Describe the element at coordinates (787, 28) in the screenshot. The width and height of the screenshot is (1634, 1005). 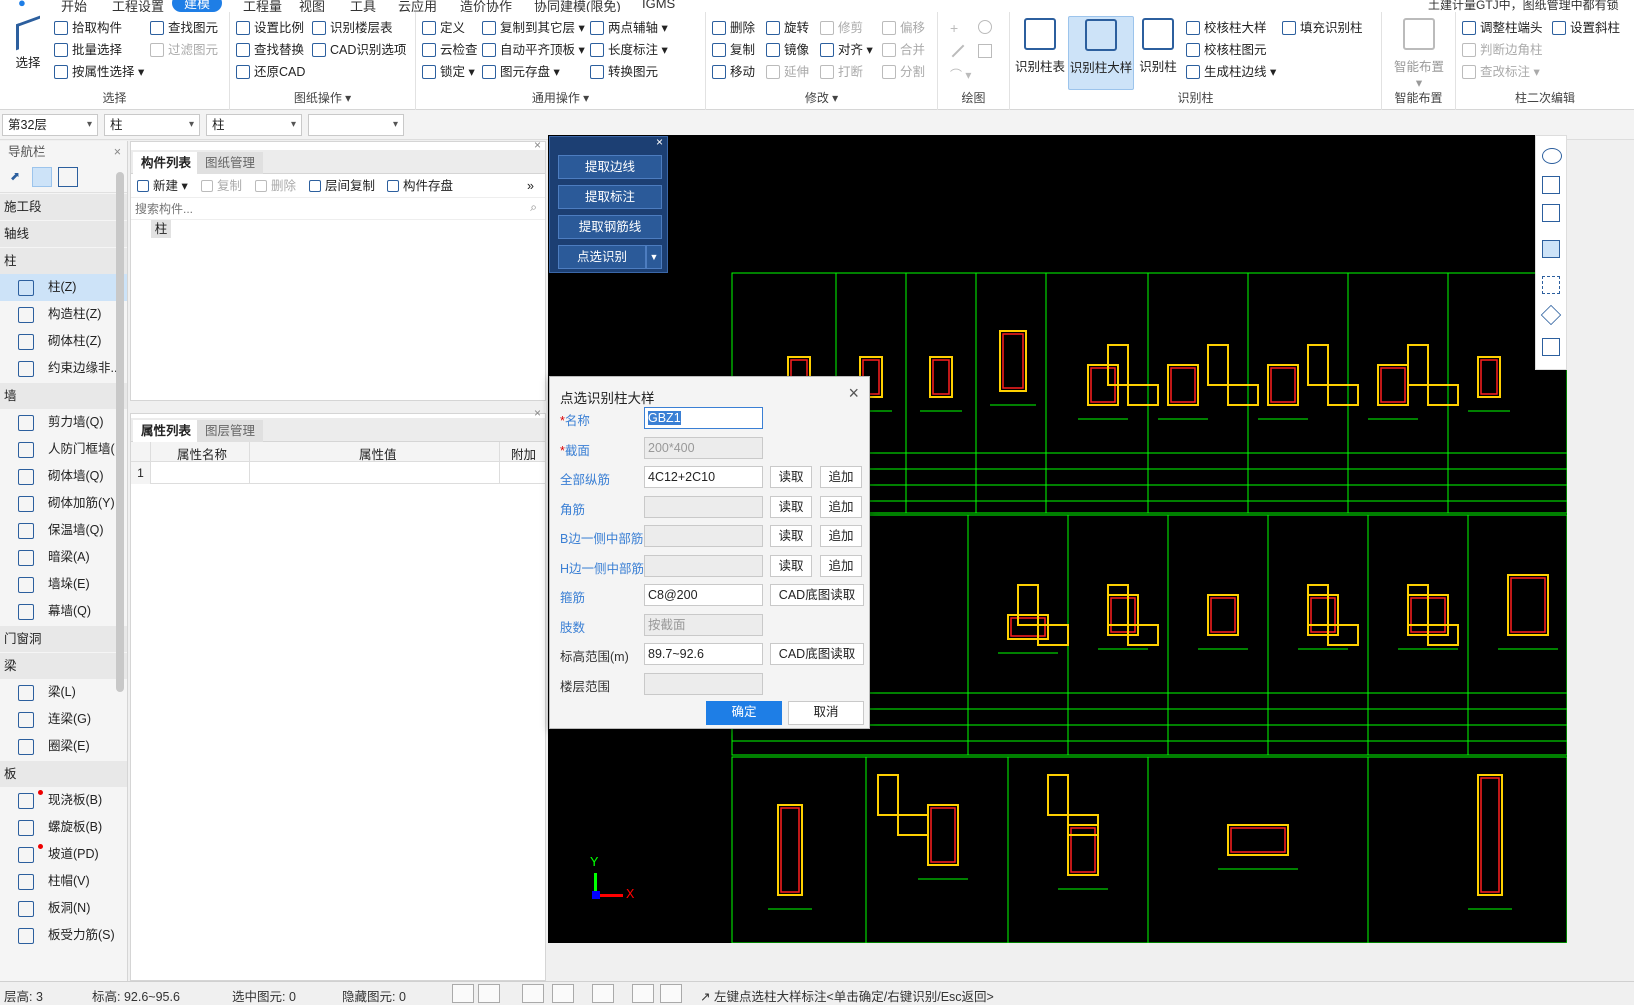
I see `rotate-button: 旋转` at that location.